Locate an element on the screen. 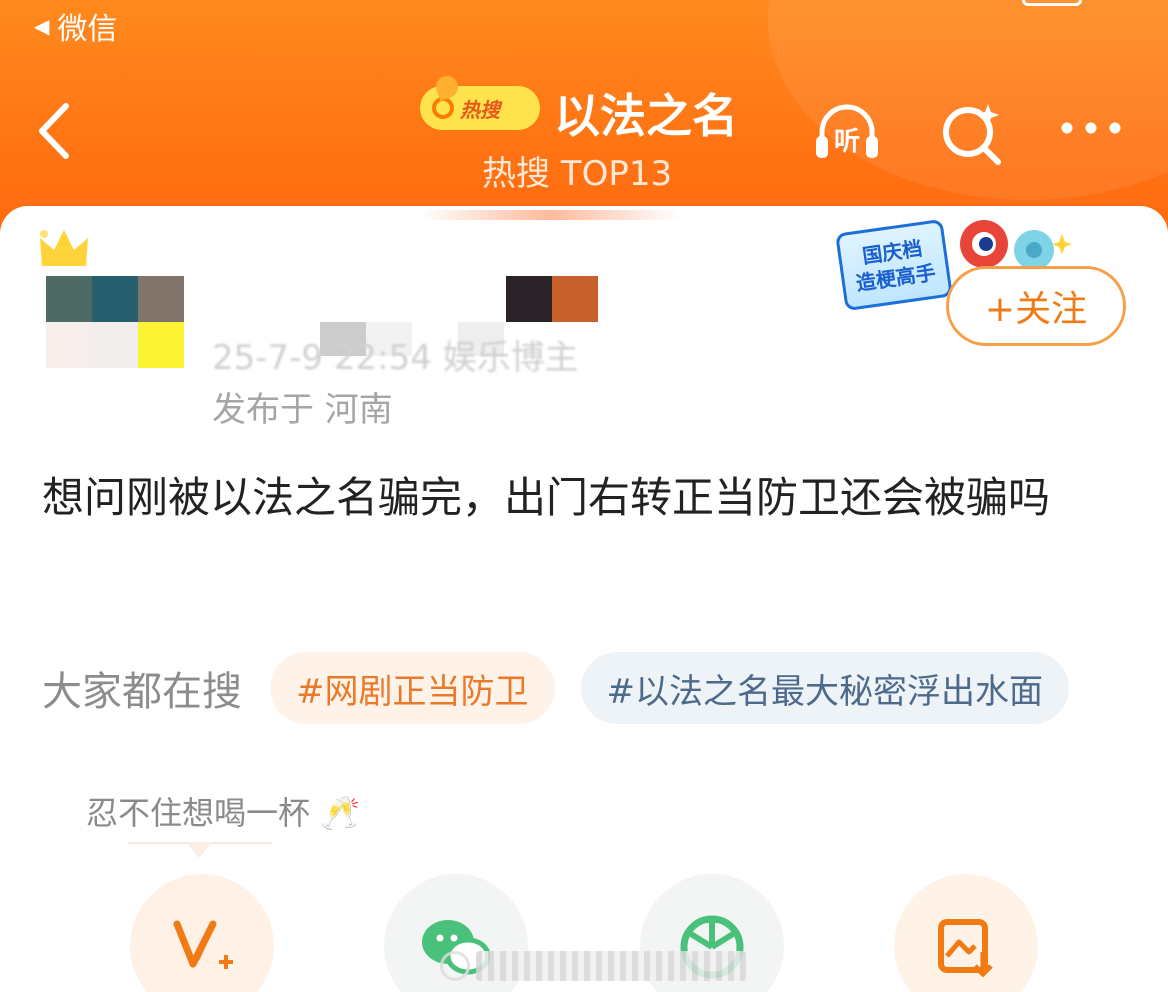 The image size is (1168, 992). watermark-logo-icon is located at coordinates (455, 966).